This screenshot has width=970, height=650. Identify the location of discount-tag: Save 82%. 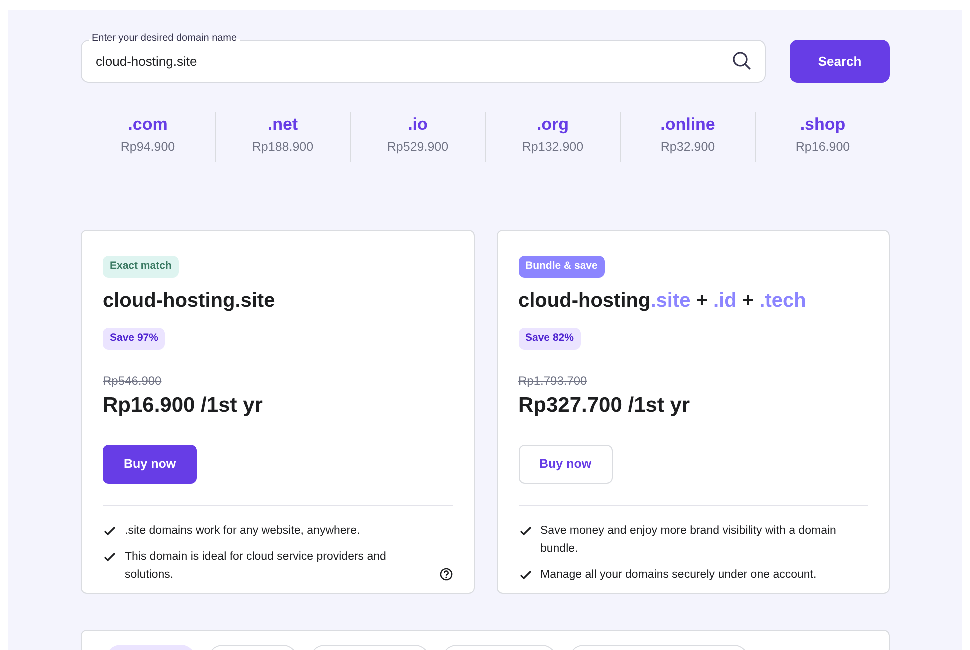
(549, 339).